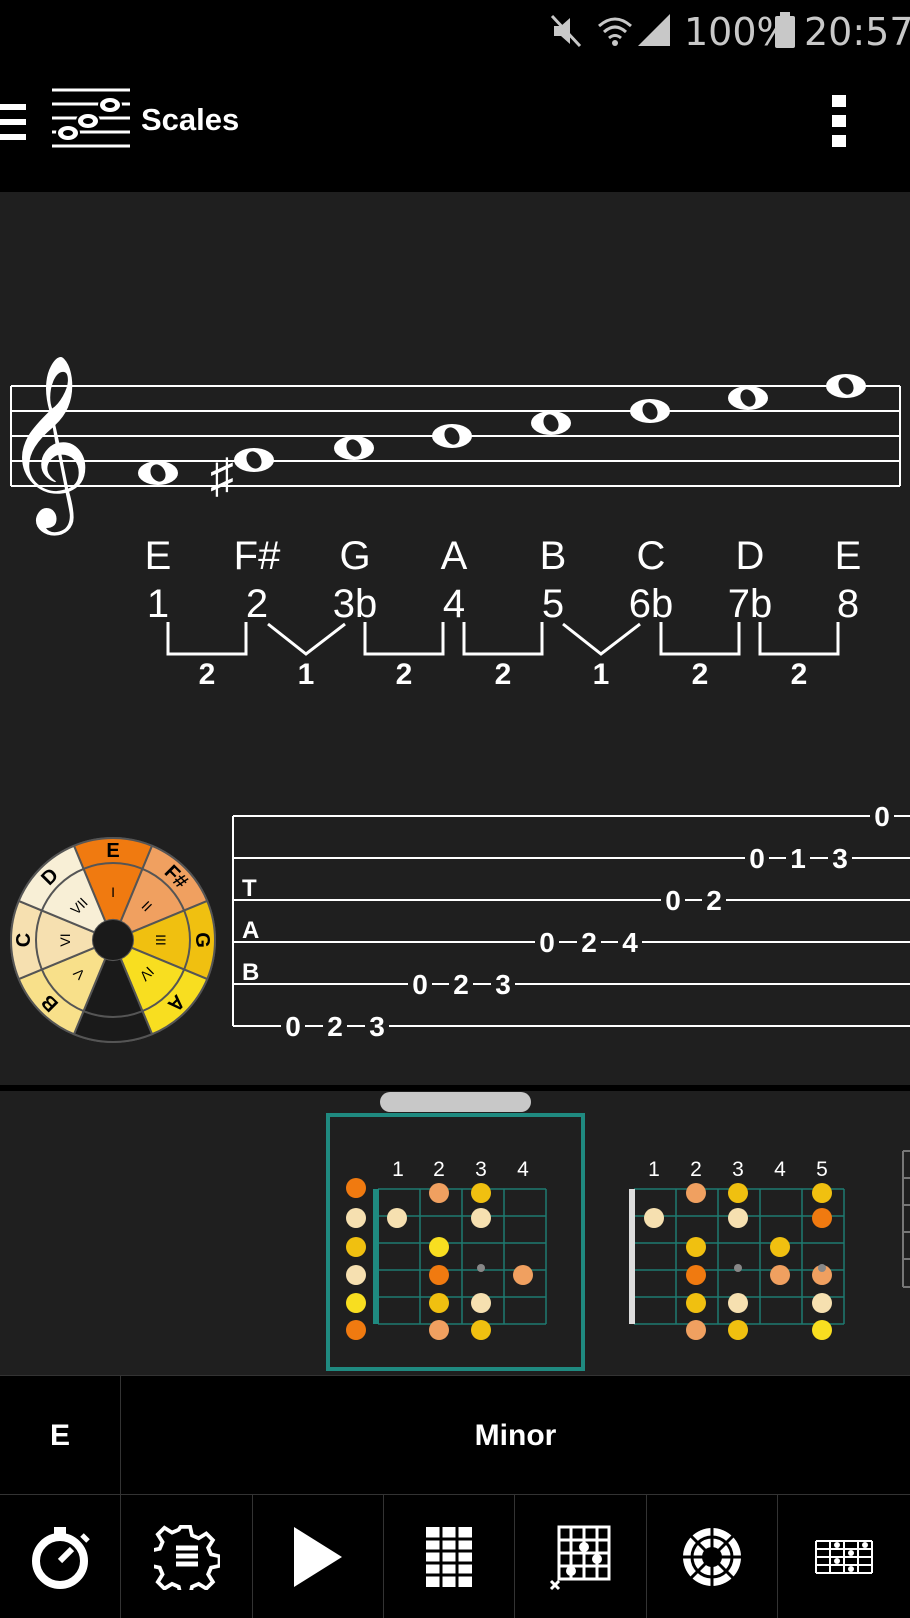 This screenshot has height=1618, width=910. I want to click on root-note-button: E, so click(60, 1436).